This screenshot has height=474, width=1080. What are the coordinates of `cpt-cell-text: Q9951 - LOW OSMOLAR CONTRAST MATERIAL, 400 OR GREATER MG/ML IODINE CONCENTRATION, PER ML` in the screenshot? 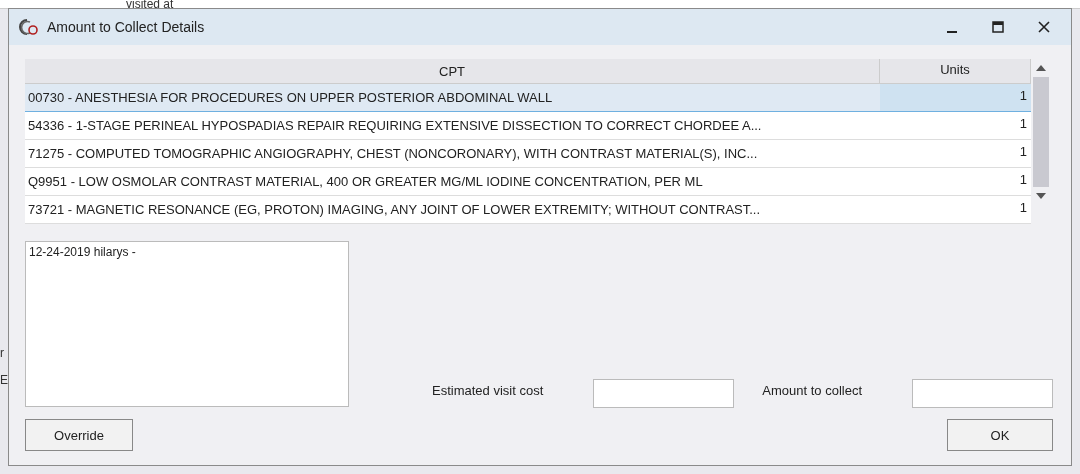 It's located at (365, 182).